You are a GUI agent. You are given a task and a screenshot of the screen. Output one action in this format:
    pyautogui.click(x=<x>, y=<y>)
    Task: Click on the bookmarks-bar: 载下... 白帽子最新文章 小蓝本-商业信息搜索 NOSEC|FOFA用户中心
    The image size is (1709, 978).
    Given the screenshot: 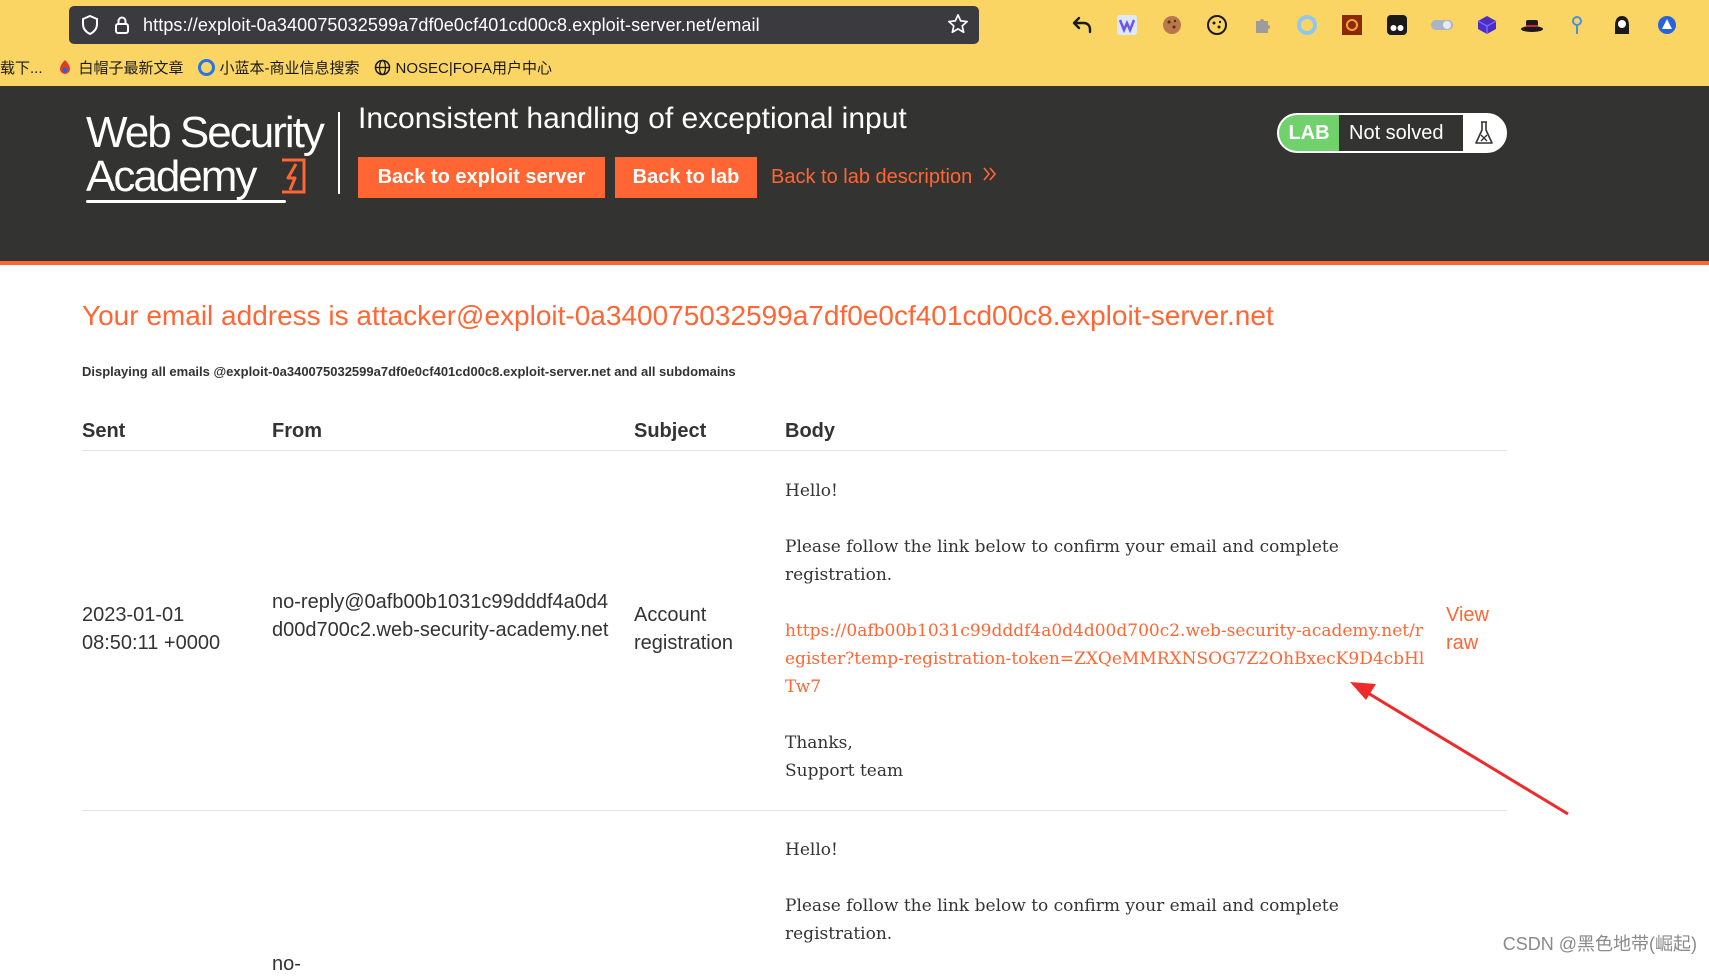 What is the action you would take?
    pyautogui.click(x=283, y=67)
    